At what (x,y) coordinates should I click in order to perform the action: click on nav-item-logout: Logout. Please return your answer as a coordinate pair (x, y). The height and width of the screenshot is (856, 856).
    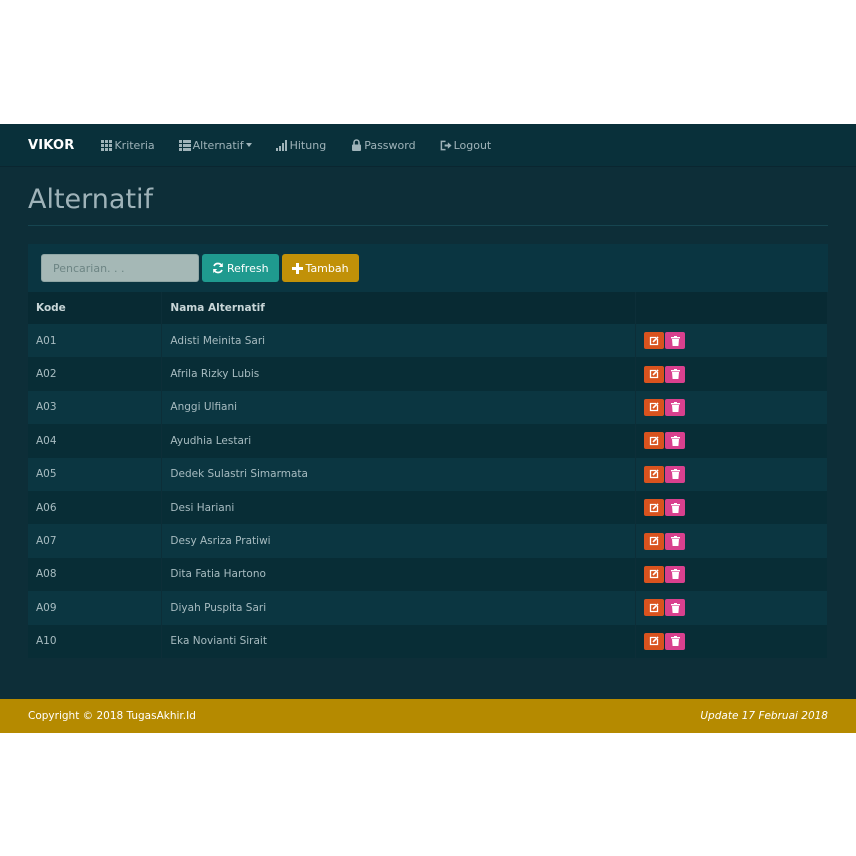
    Looking at the image, I should click on (466, 145).